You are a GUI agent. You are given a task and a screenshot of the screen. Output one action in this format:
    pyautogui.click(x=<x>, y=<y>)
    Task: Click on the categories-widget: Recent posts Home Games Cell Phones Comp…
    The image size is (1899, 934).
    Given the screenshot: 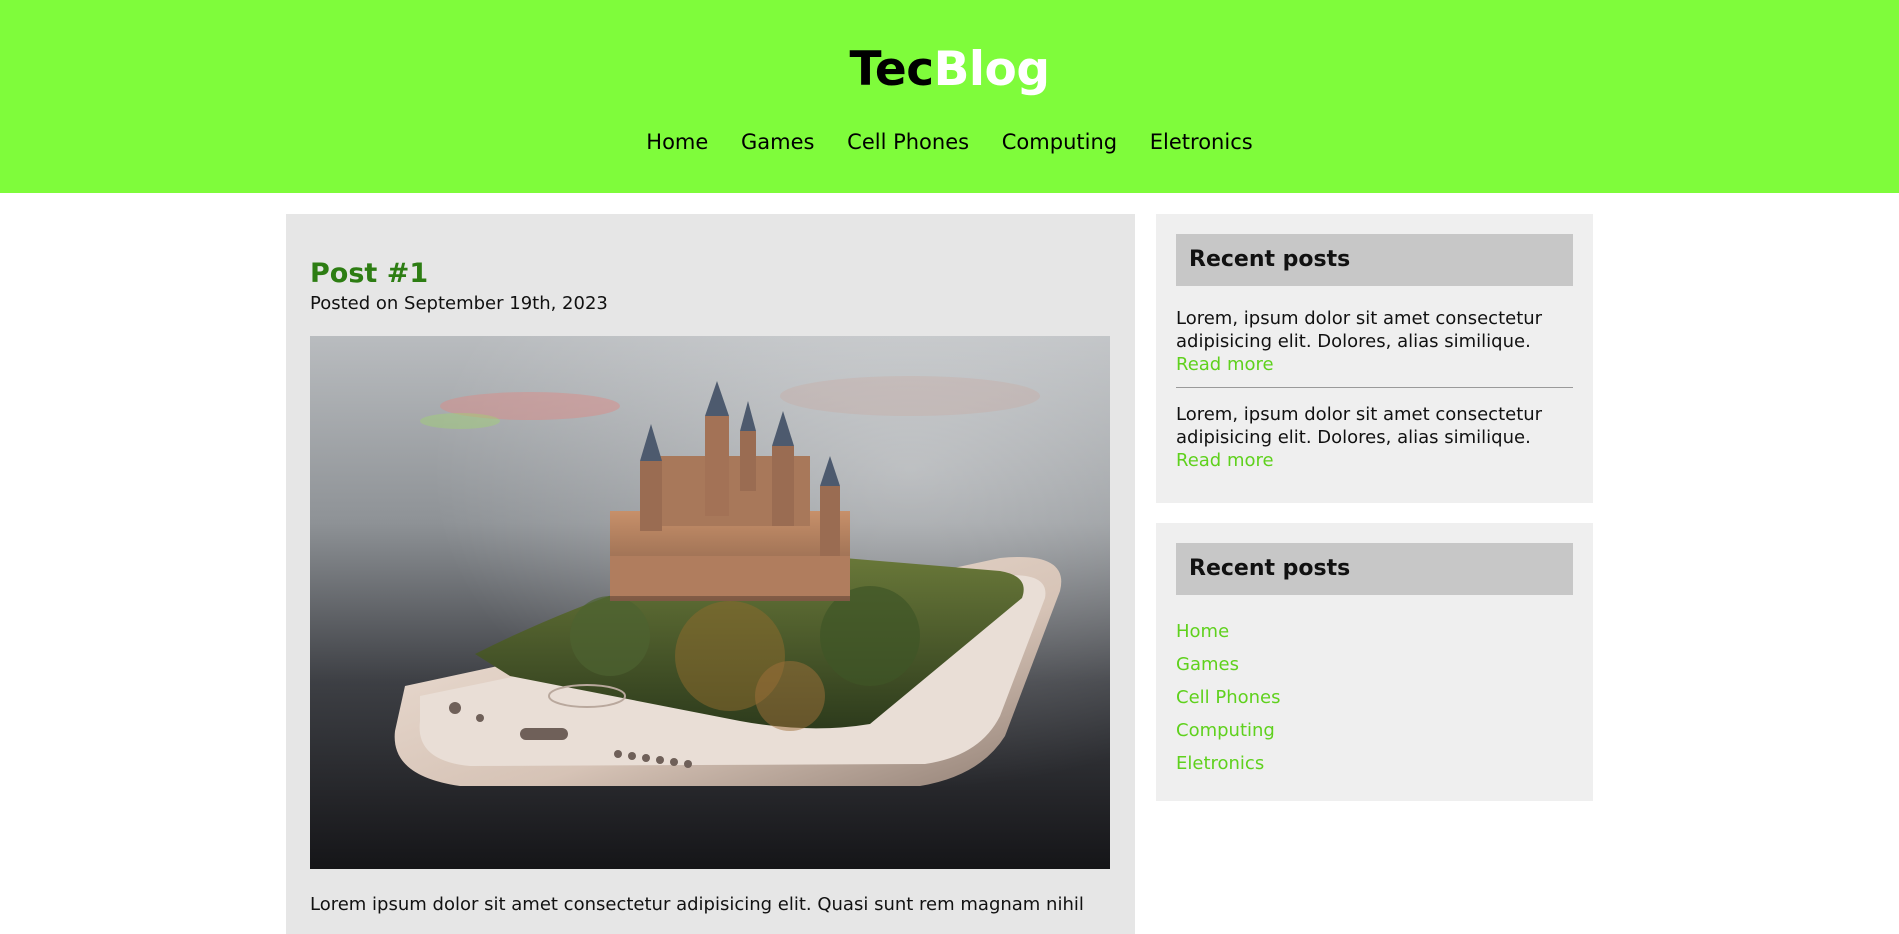 What is the action you would take?
    pyautogui.click(x=1374, y=662)
    